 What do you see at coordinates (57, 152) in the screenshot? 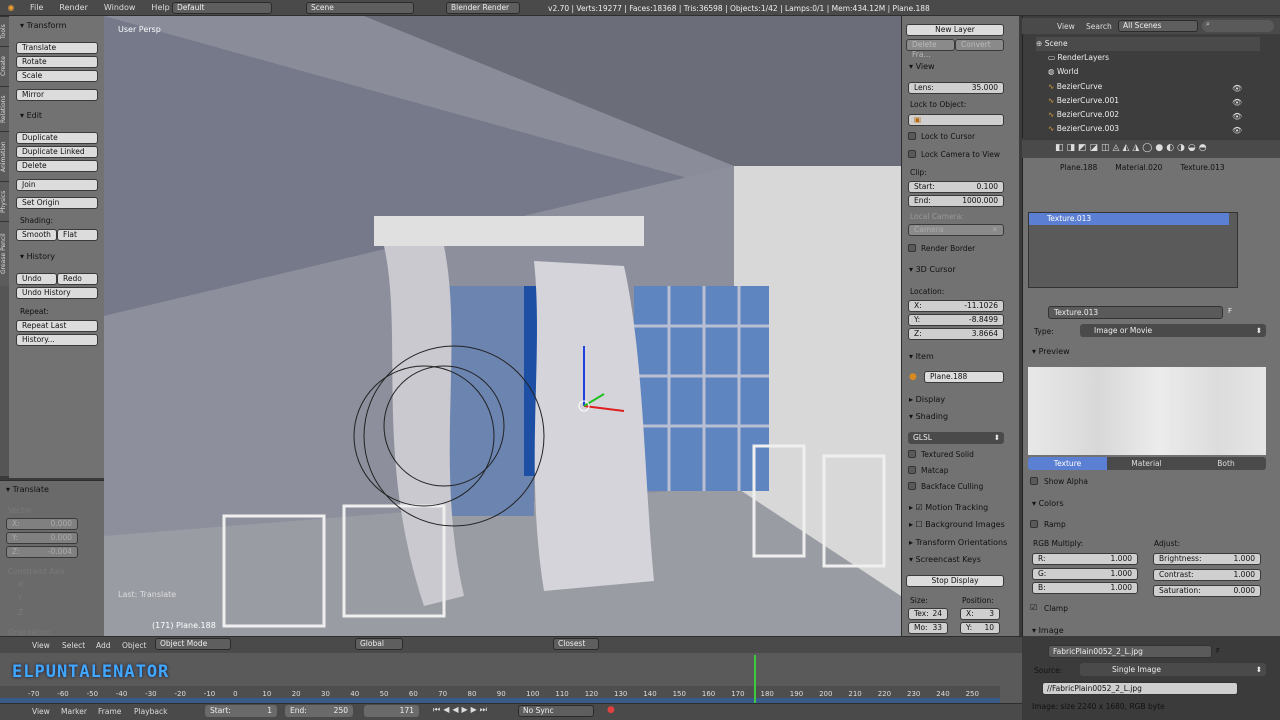
I see `duplicate-linked-button: Duplicate Linked` at bounding box center [57, 152].